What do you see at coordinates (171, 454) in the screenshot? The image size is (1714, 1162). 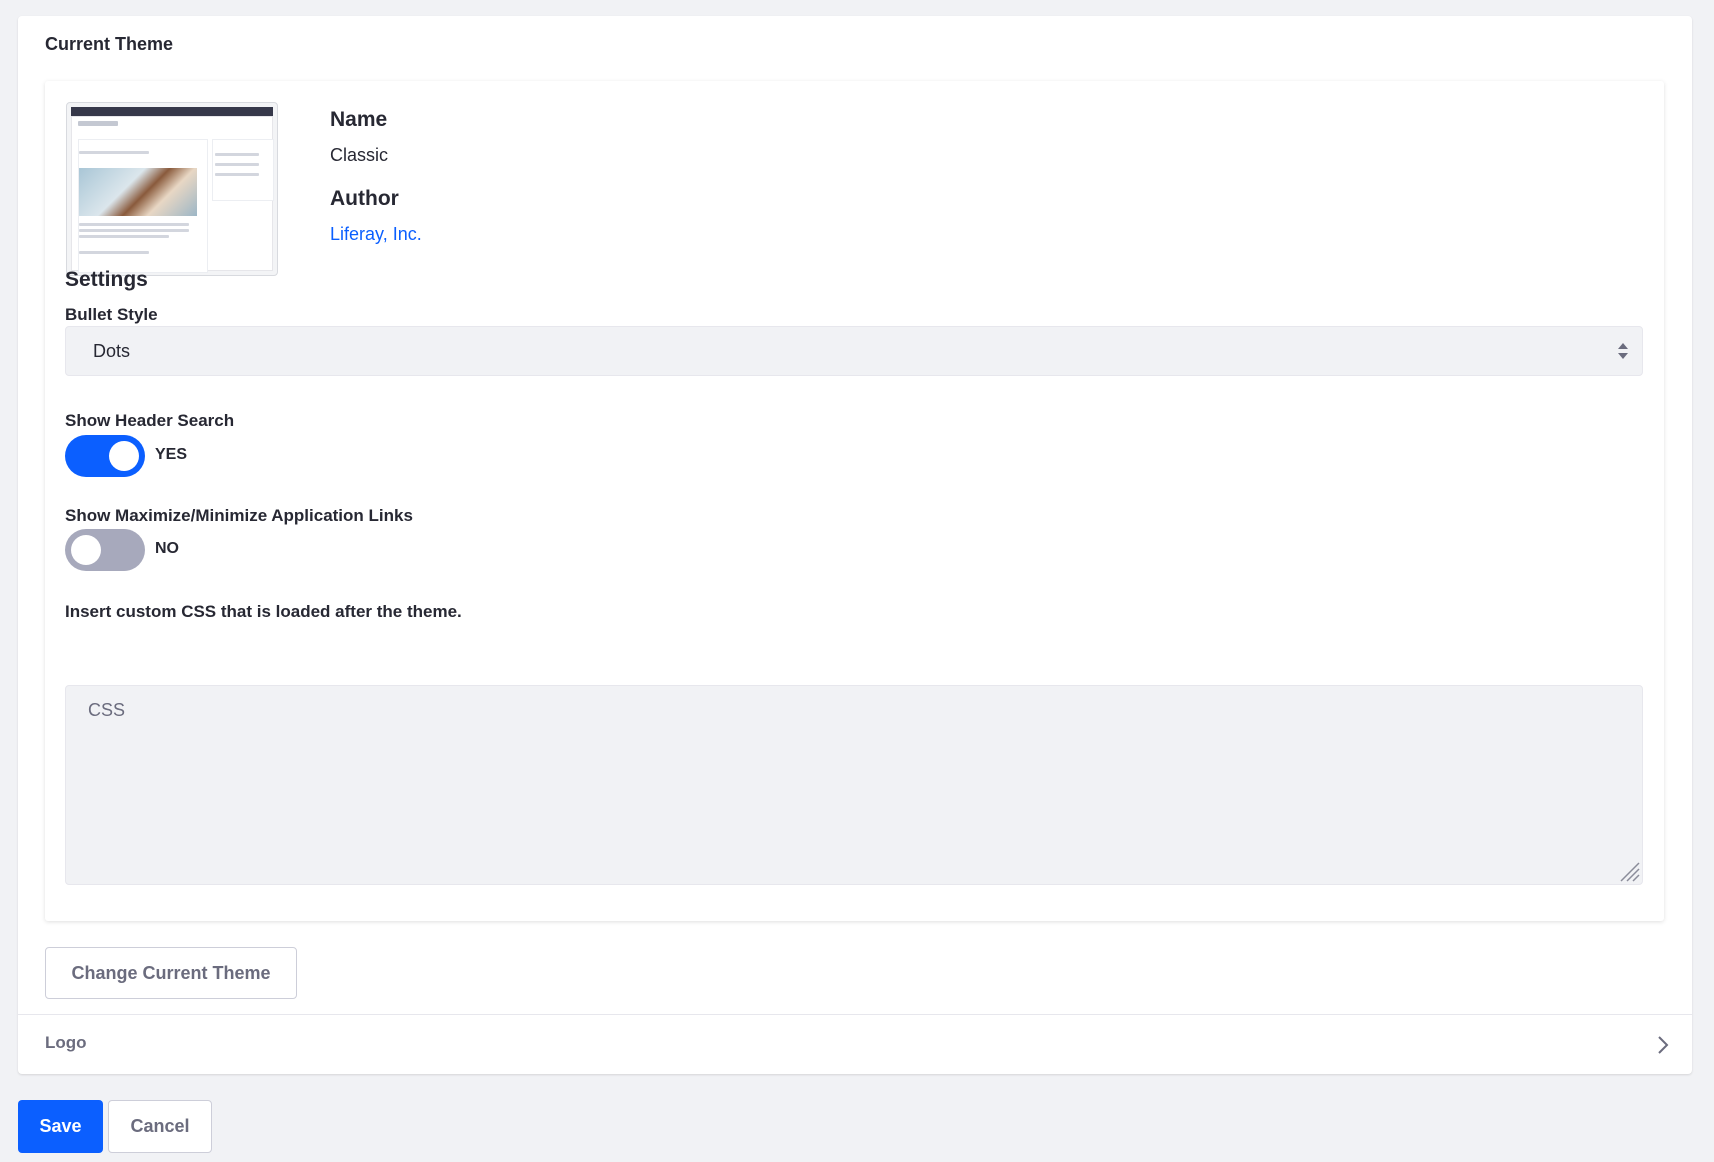 I see `show-header-search-state: YES` at bounding box center [171, 454].